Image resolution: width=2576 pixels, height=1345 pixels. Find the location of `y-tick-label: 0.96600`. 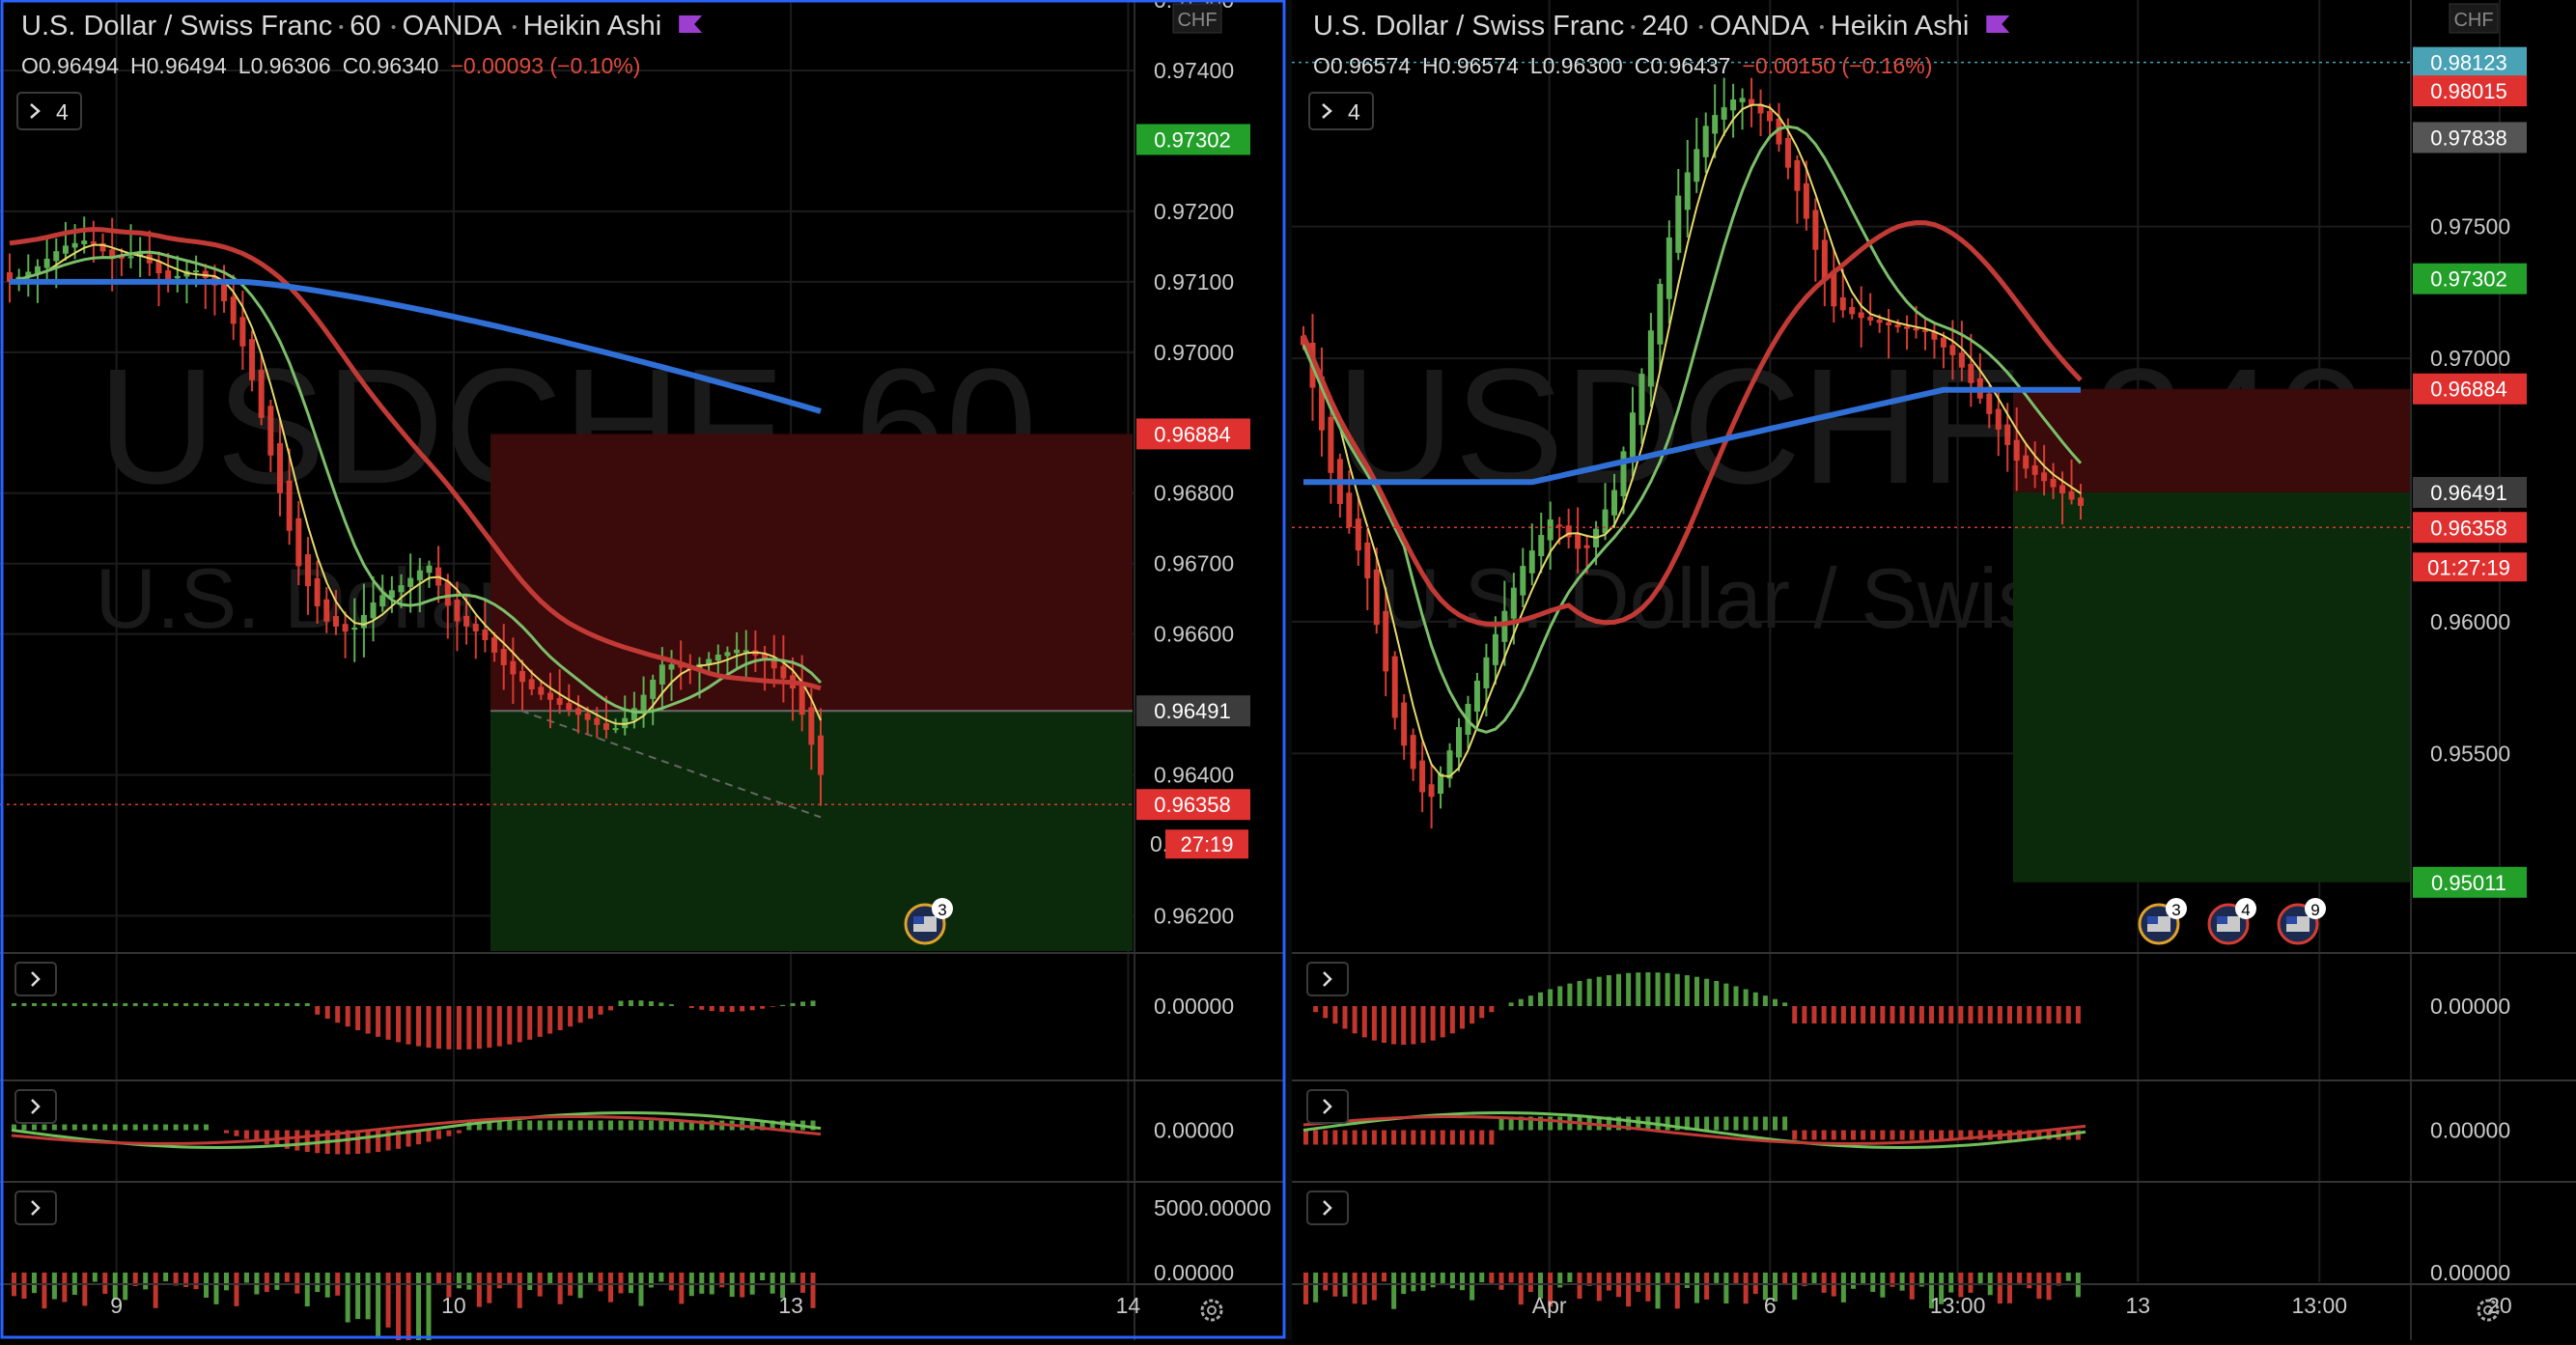

y-tick-label: 0.96600 is located at coordinates (1194, 634).